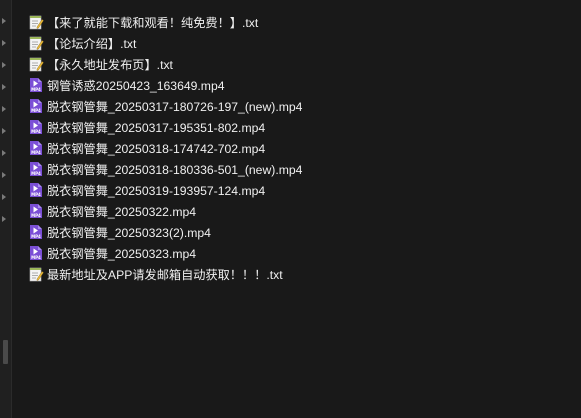  What do you see at coordinates (175, 106) in the screenshot?
I see `file-name: 脱衣钢管舞_20250317-180726-197_(new).mp4` at bounding box center [175, 106].